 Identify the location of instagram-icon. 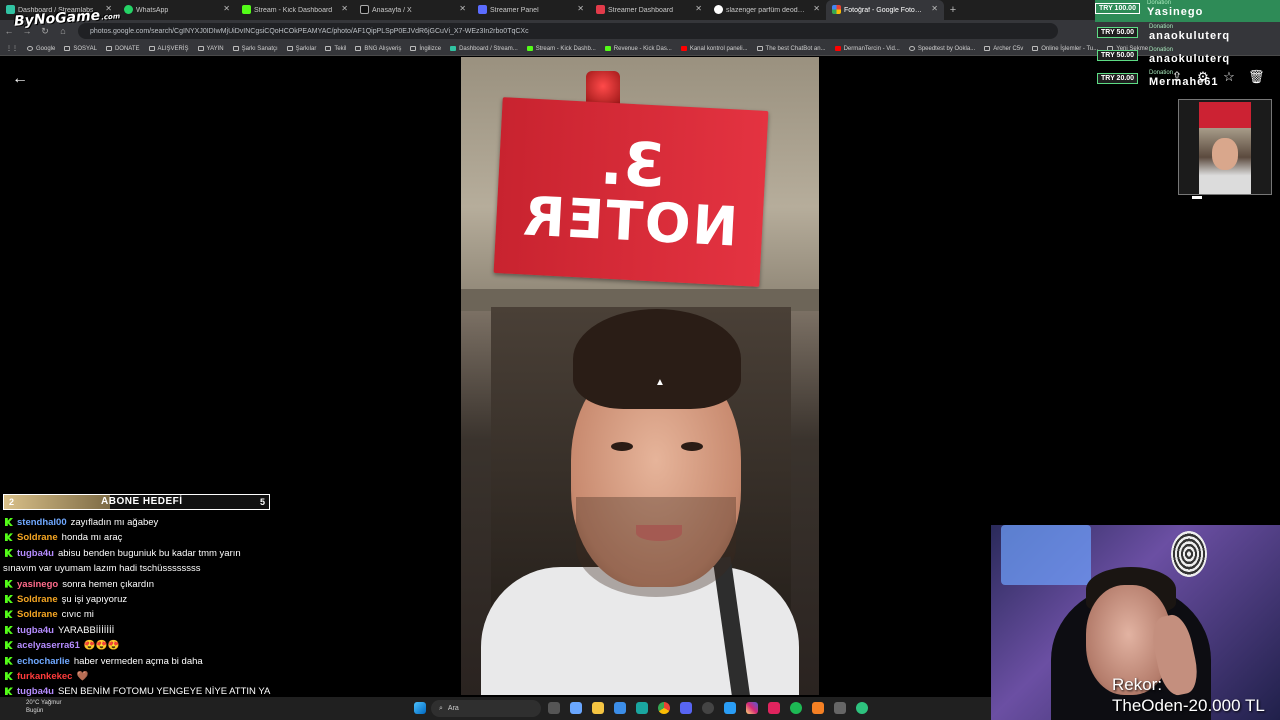
(752, 708).